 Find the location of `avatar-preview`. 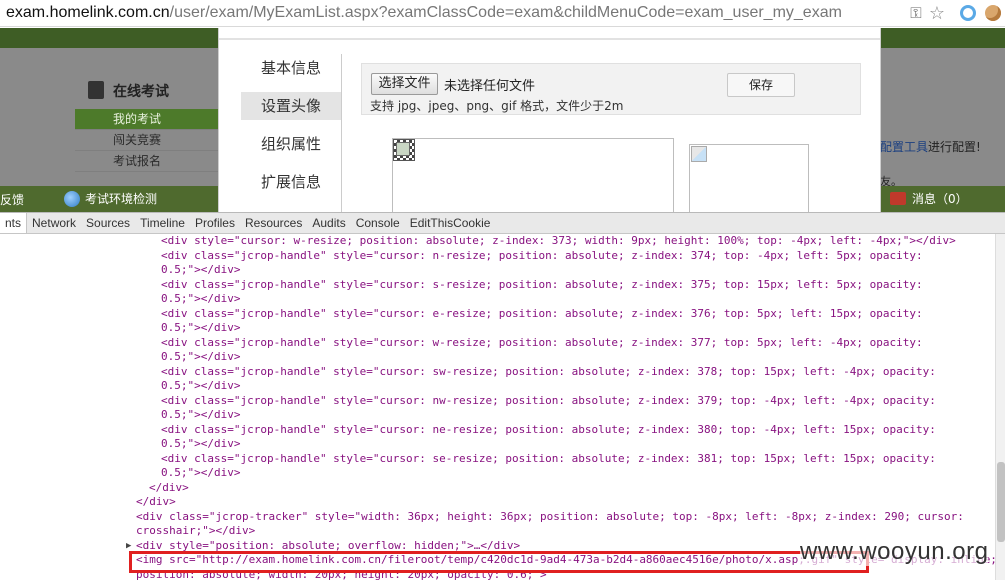

avatar-preview is located at coordinates (749, 178).